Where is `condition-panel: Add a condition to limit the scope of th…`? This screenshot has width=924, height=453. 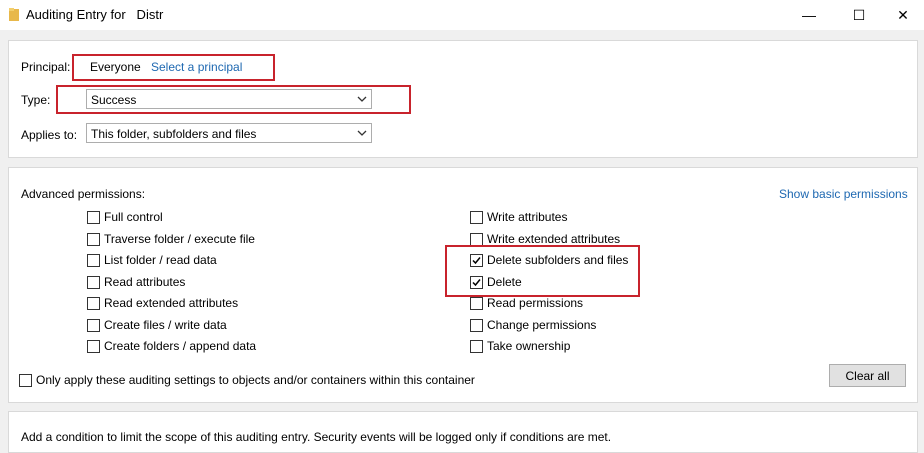 condition-panel: Add a condition to limit the scope of th… is located at coordinates (463, 432).